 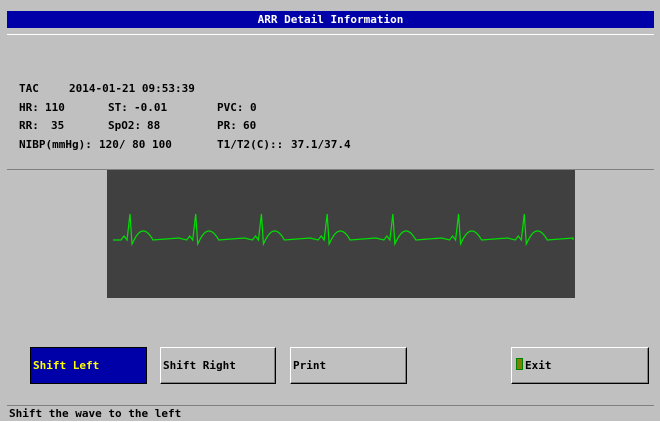 I want to click on shift-left-button: Shift Left, so click(x=88, y=365).